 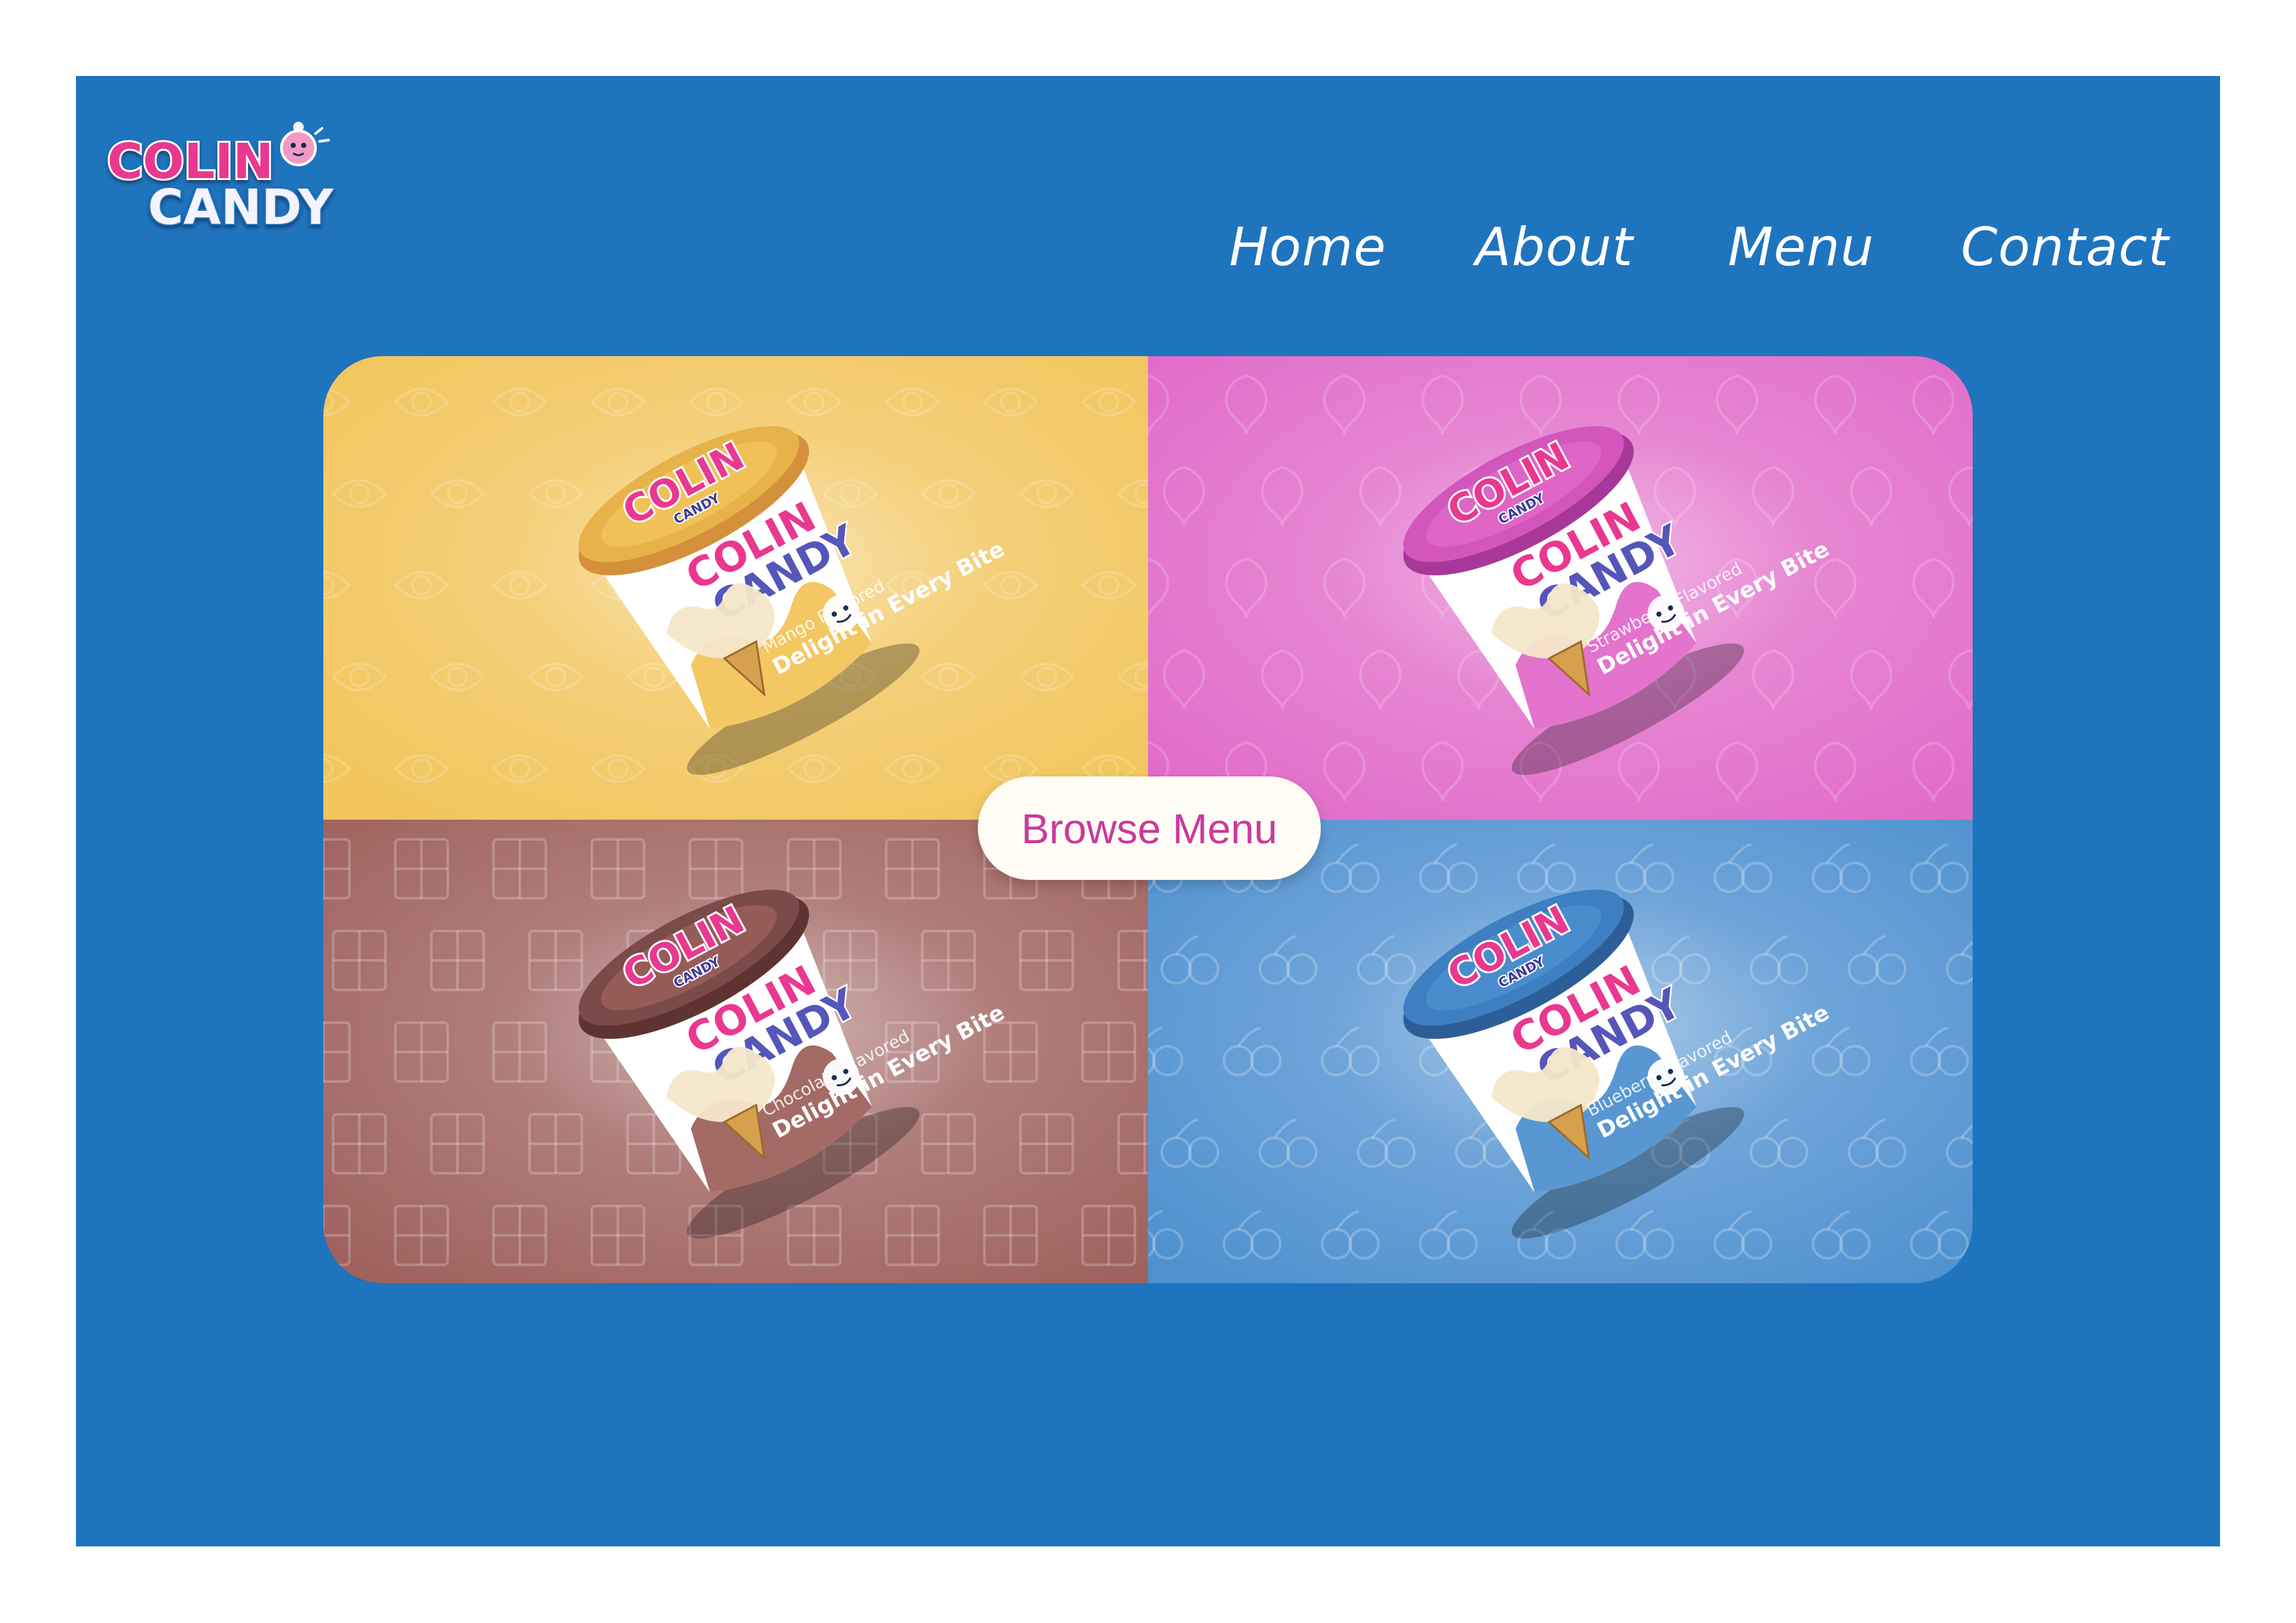 What do you see at coordinates (1148, 204) in the screenshot?
I see `main-nav: Home About Menu Contact` at bounding box center [1148, 204].